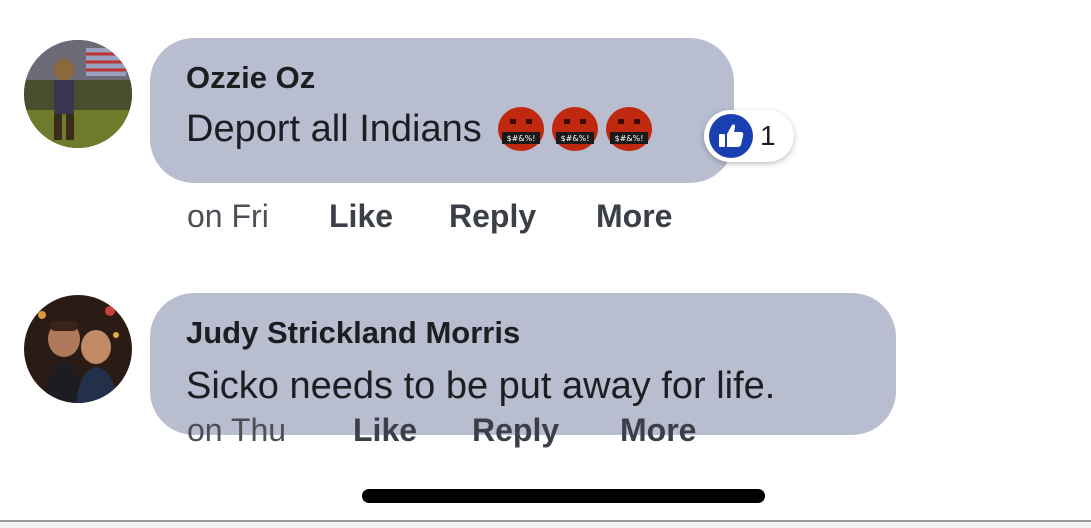  What do you see at coordinates (258, 216) in the screenshot?
I see `comment-timestamp: on Fri` at bounding box center [258, 216].